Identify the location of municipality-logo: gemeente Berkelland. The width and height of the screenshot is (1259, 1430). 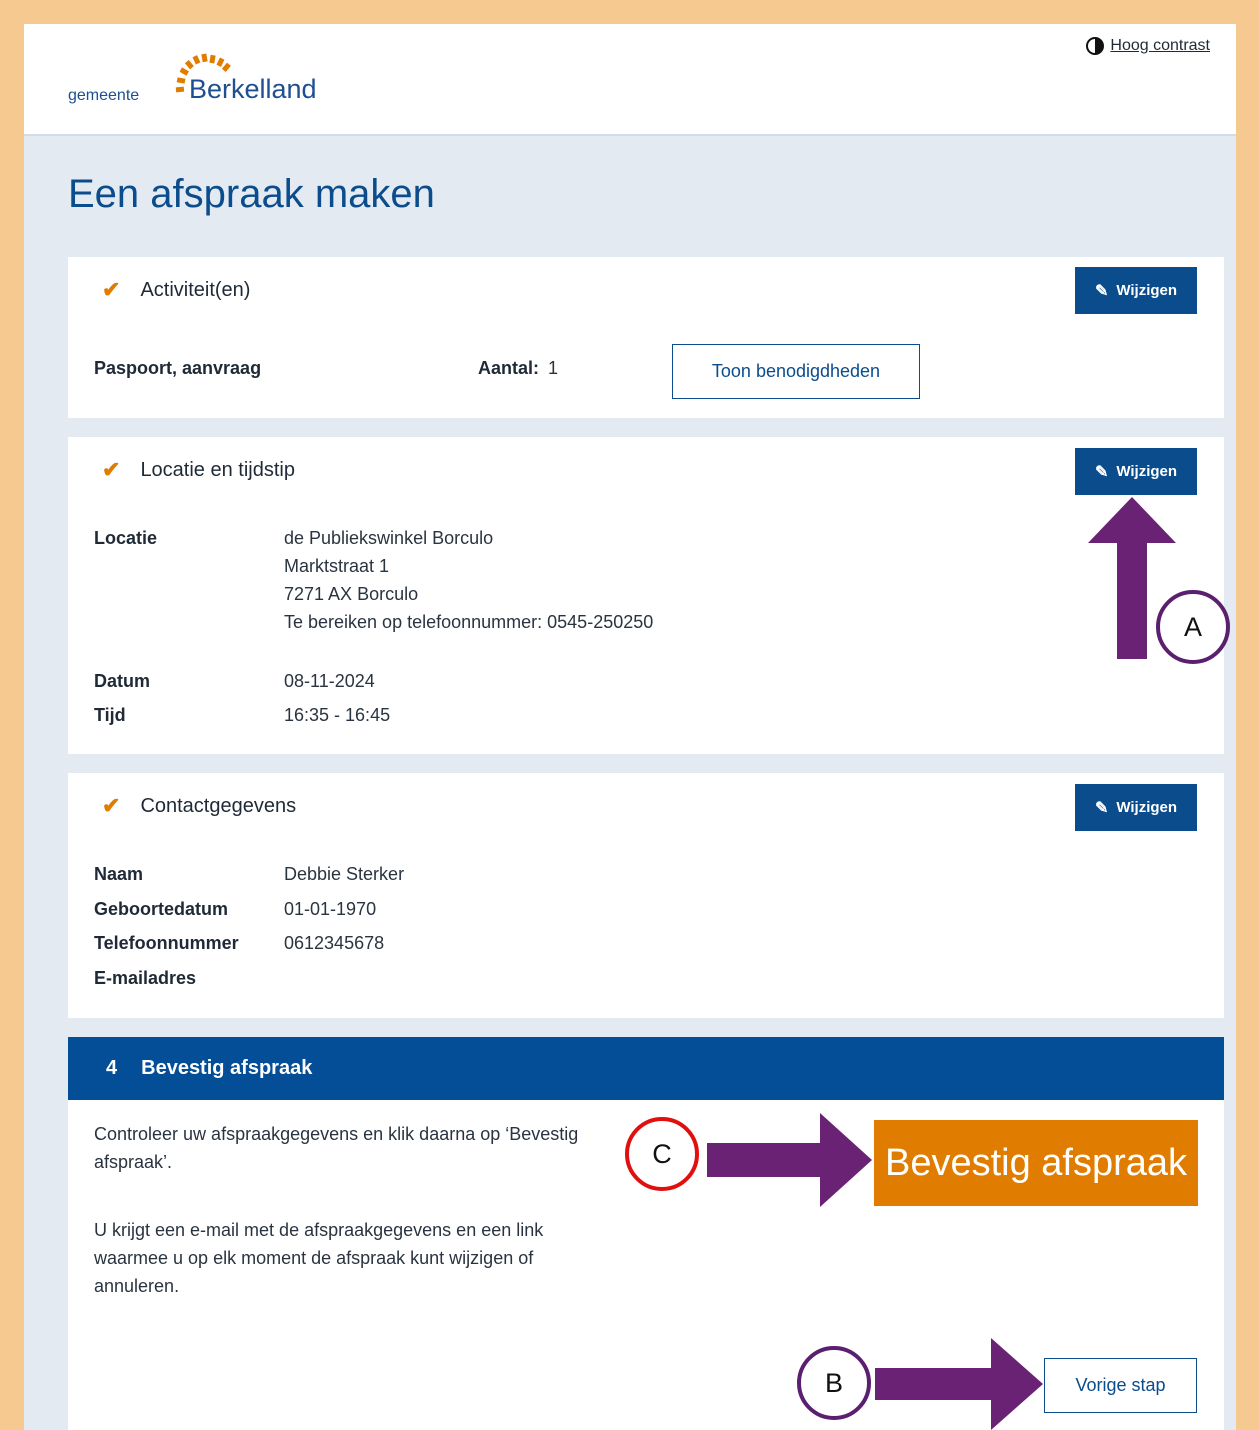
(198, 80).